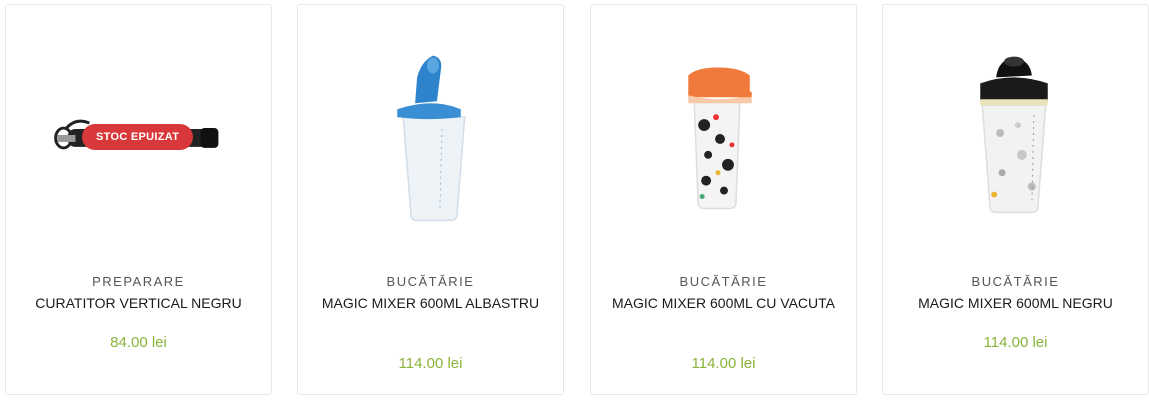  What do you see at coordinates (431, 138) in the screenshot?
I see `blue-shaker-image` at bounding box center [431, 138].